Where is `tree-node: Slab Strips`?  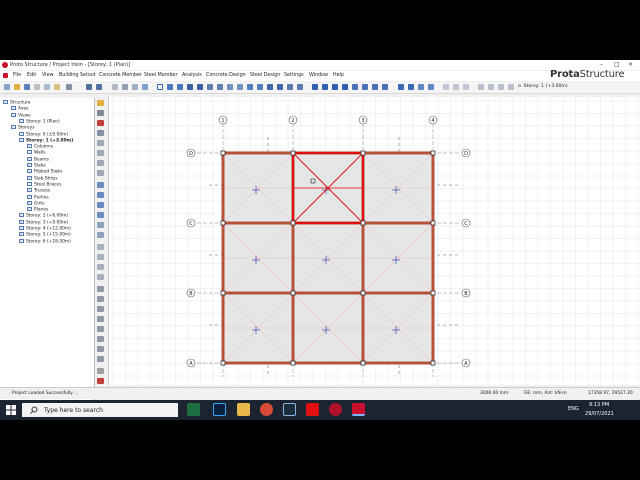
tree-node: Slab Strips is located at coordinates (42, 178).